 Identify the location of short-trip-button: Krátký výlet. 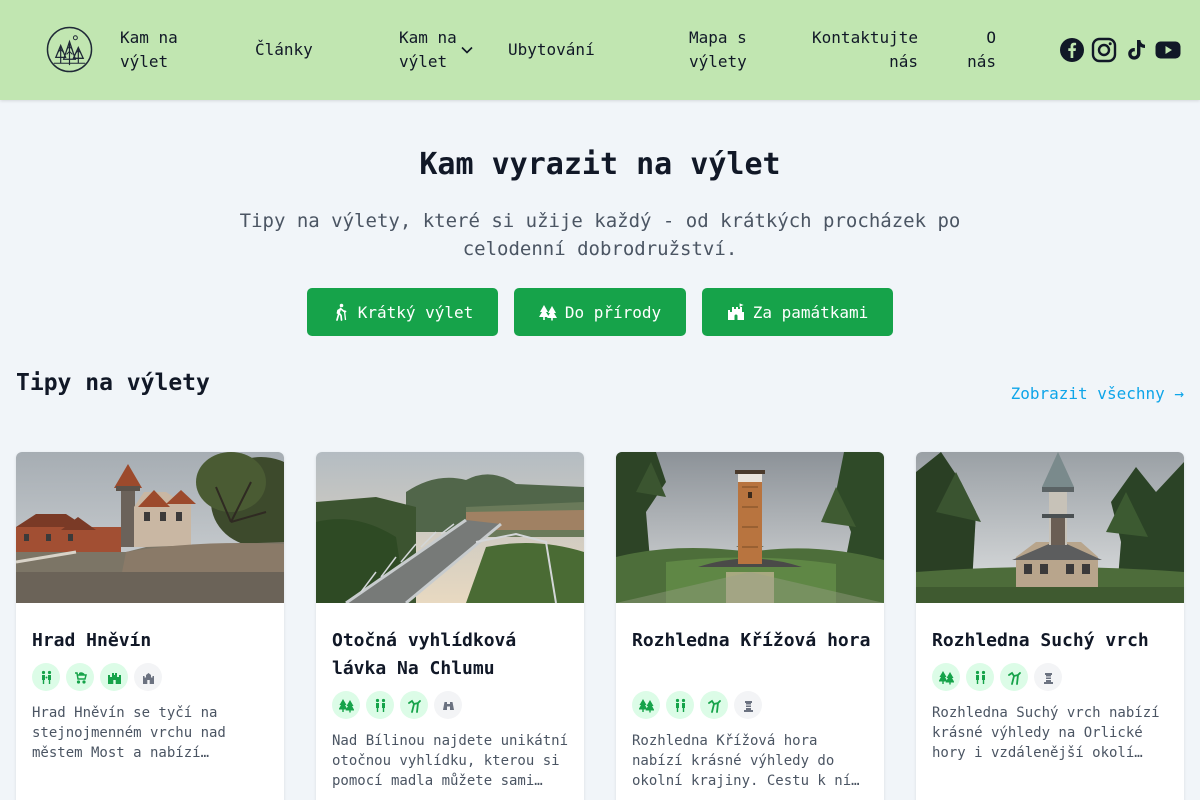
(402, 312).